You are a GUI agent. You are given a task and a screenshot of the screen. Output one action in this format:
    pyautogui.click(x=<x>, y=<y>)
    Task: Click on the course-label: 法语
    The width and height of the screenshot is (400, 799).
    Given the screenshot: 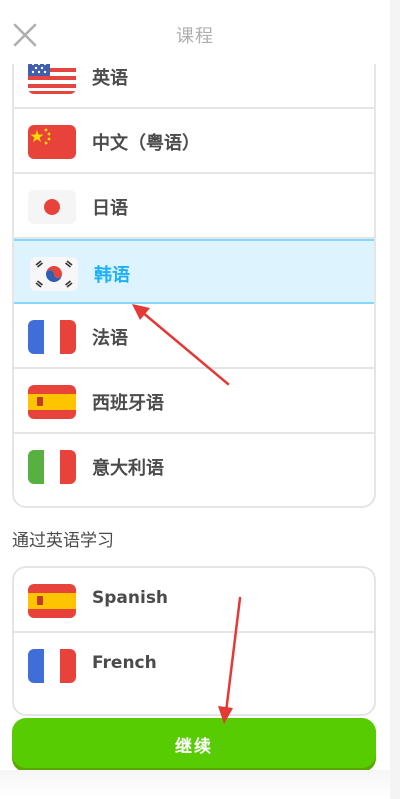 What is the action you would take?
    pyautogui.click(x=110, y=338)
    